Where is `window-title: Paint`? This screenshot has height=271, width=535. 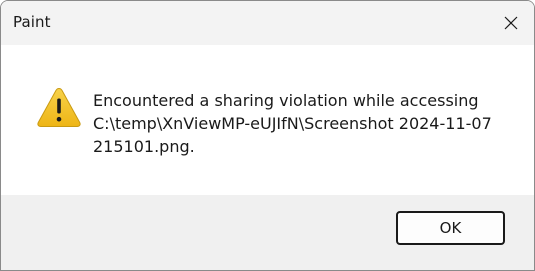 window-title: Paint is located at coordinates (32, 22).